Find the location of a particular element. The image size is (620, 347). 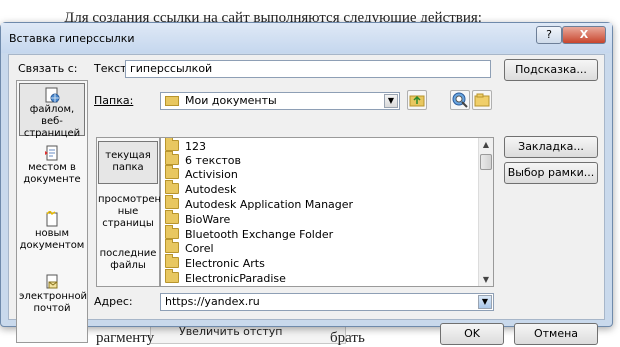

file-list-item-label: Autodesk is located at coordinates (211, 189).